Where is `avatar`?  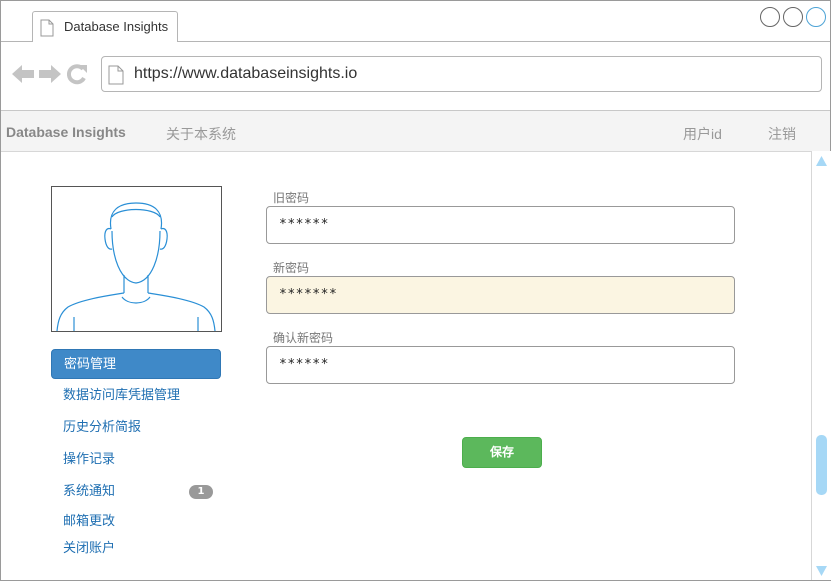 avatar is located at coordinates (136, 259).